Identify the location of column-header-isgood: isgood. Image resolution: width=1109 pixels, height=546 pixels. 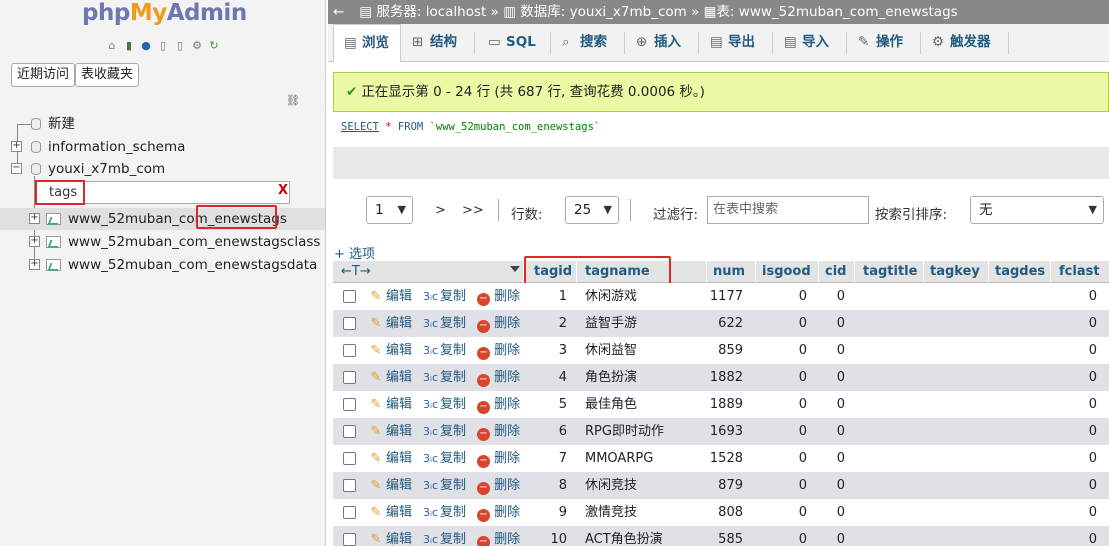
(786, 272).